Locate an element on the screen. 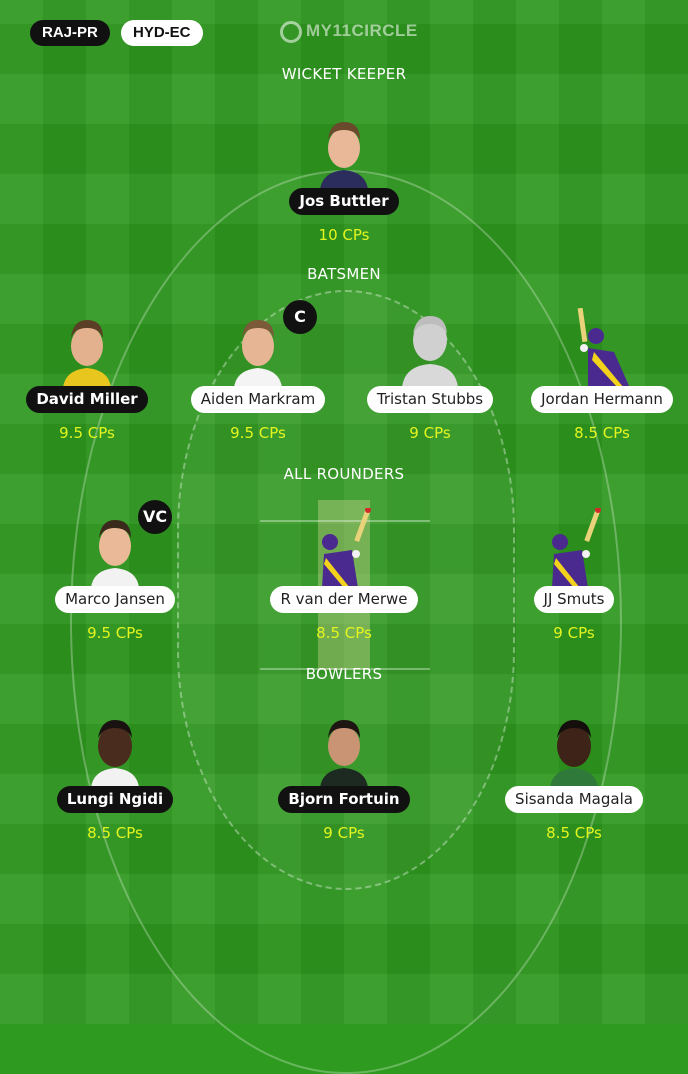  team-tab-raj-pr: RAJ-PR is located at coordinates (70, 33).